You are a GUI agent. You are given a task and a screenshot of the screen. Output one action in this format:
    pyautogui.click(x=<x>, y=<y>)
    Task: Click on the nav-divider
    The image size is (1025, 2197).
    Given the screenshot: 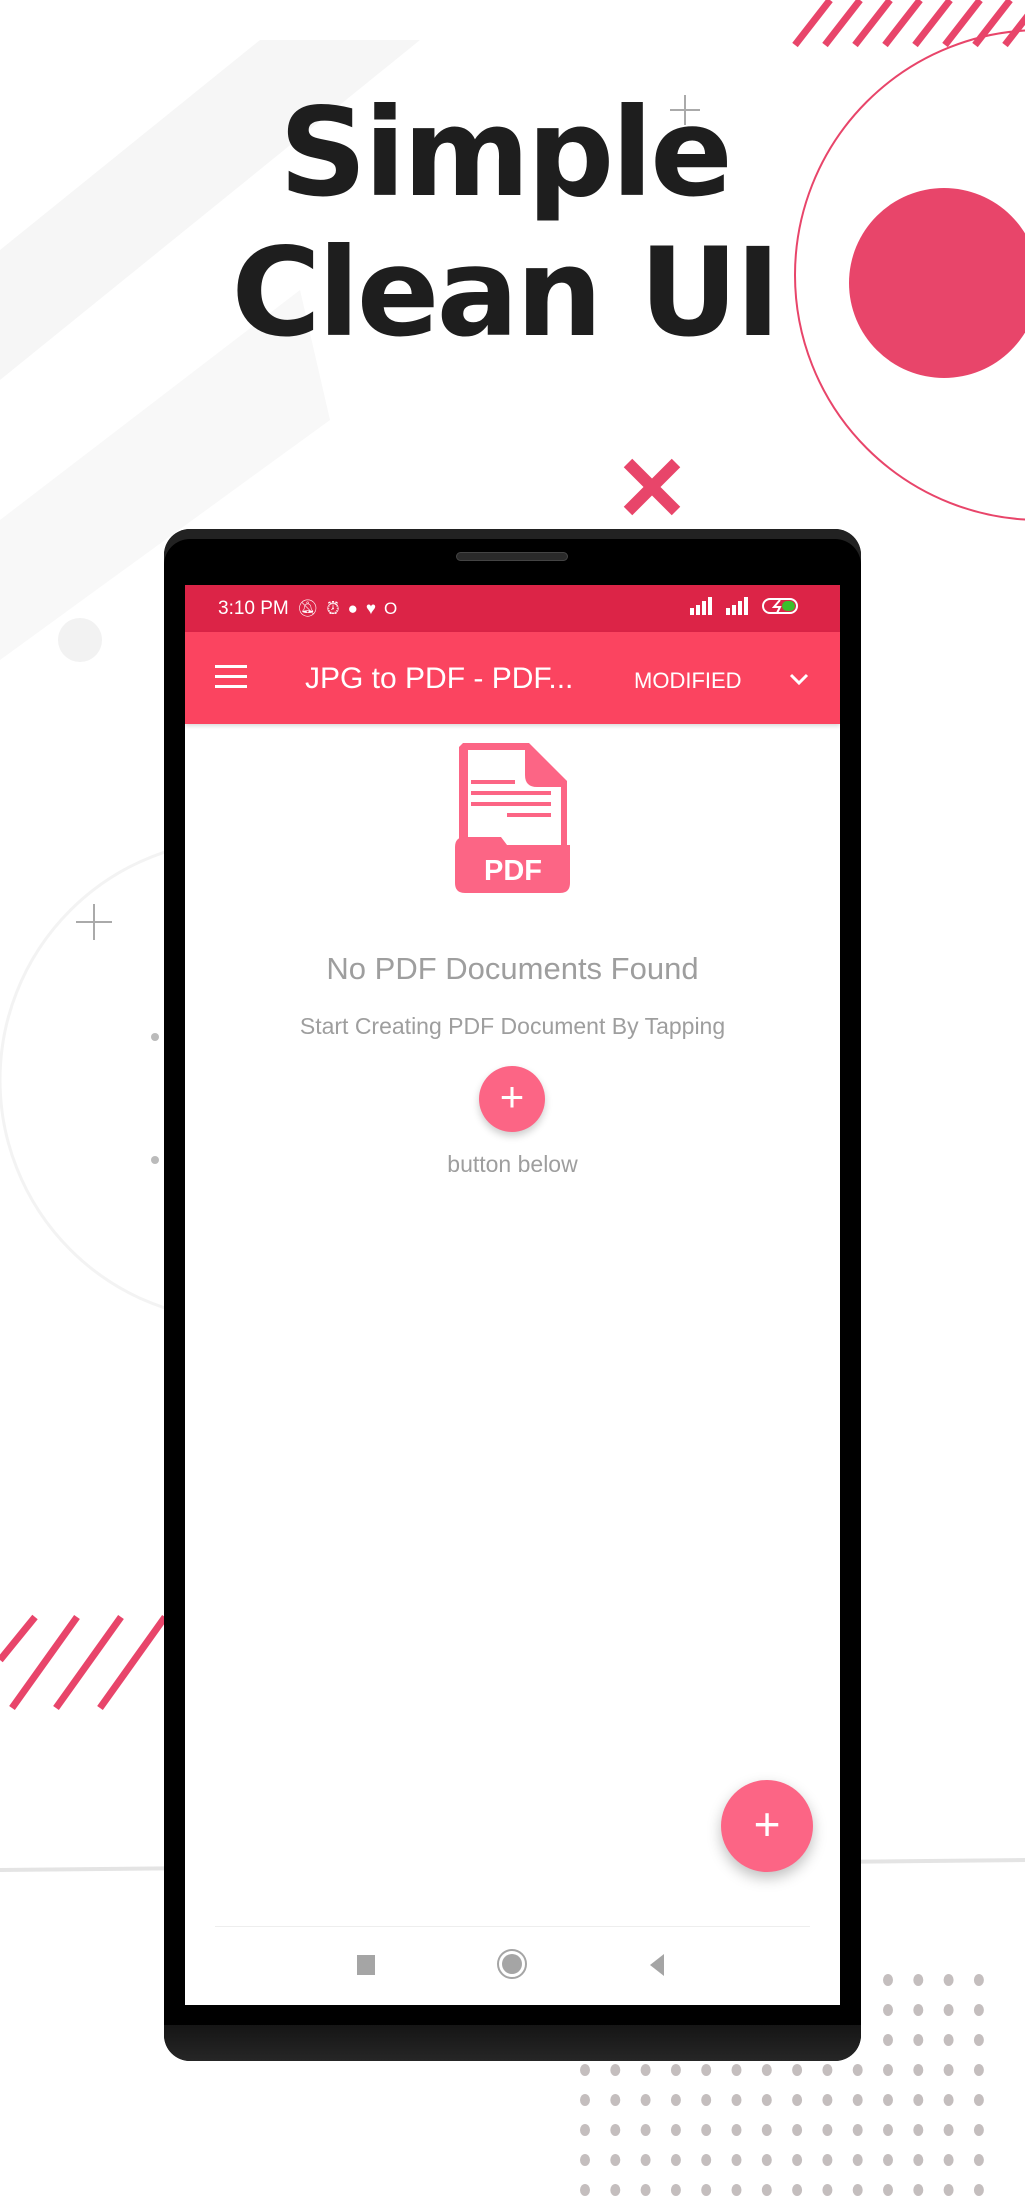 What is the action you would take?
    pyautogui.click(x=512, y=1926)
    